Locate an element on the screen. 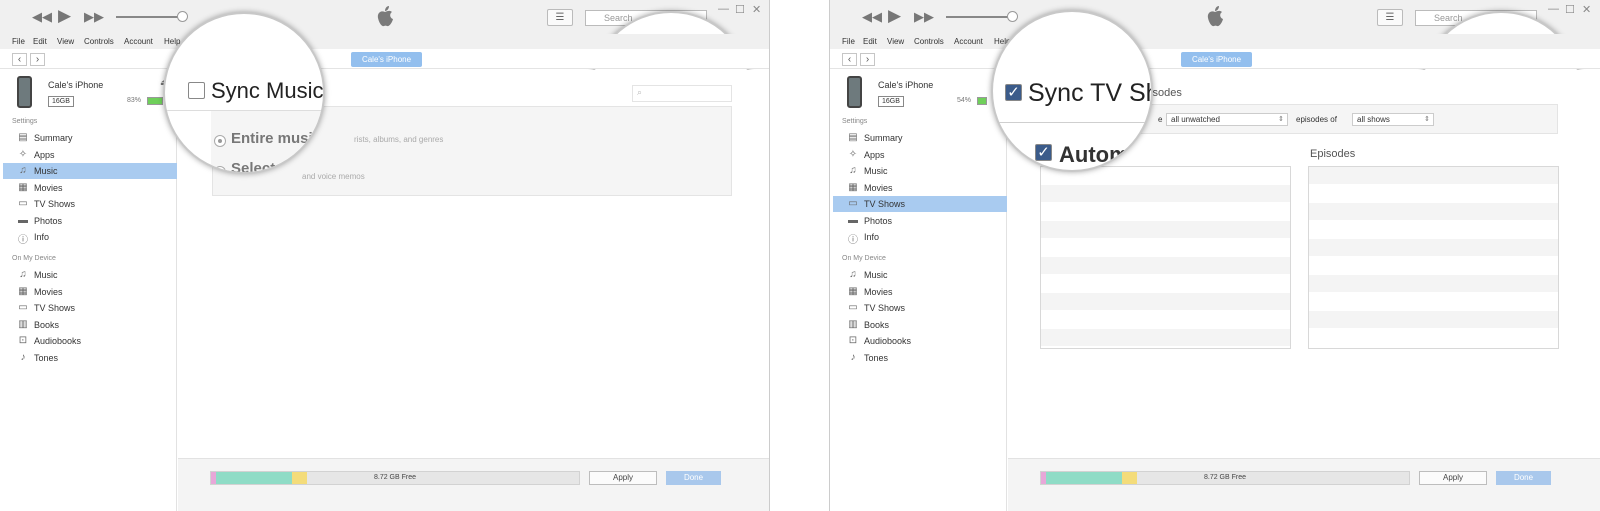  include-dropdown: all unwatched ⇕ is located at coordinates (1227, 119).